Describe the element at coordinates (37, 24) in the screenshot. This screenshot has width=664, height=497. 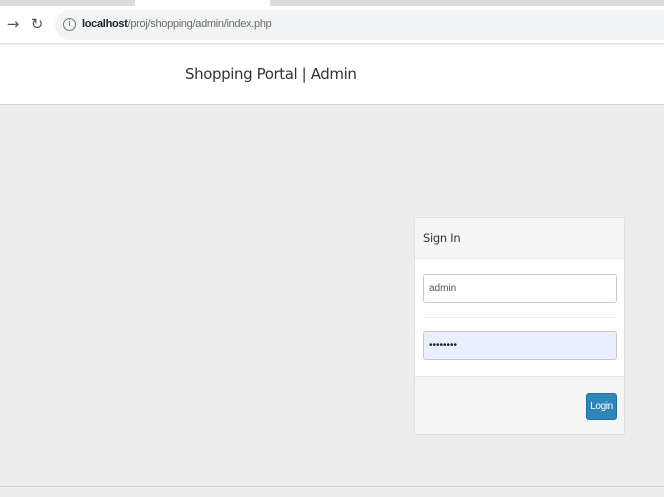
I see `reload-icon: ↻` at that location.